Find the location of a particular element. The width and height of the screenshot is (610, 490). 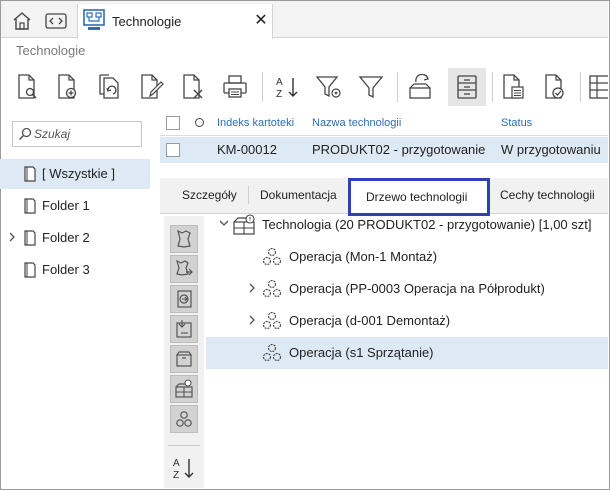

row-checkbox is located at coordinates (173, 150).